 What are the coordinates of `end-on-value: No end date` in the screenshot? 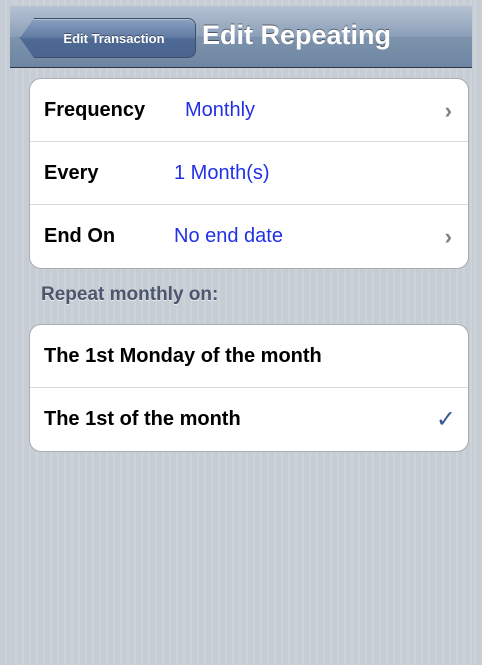 It's located at (228, 236).